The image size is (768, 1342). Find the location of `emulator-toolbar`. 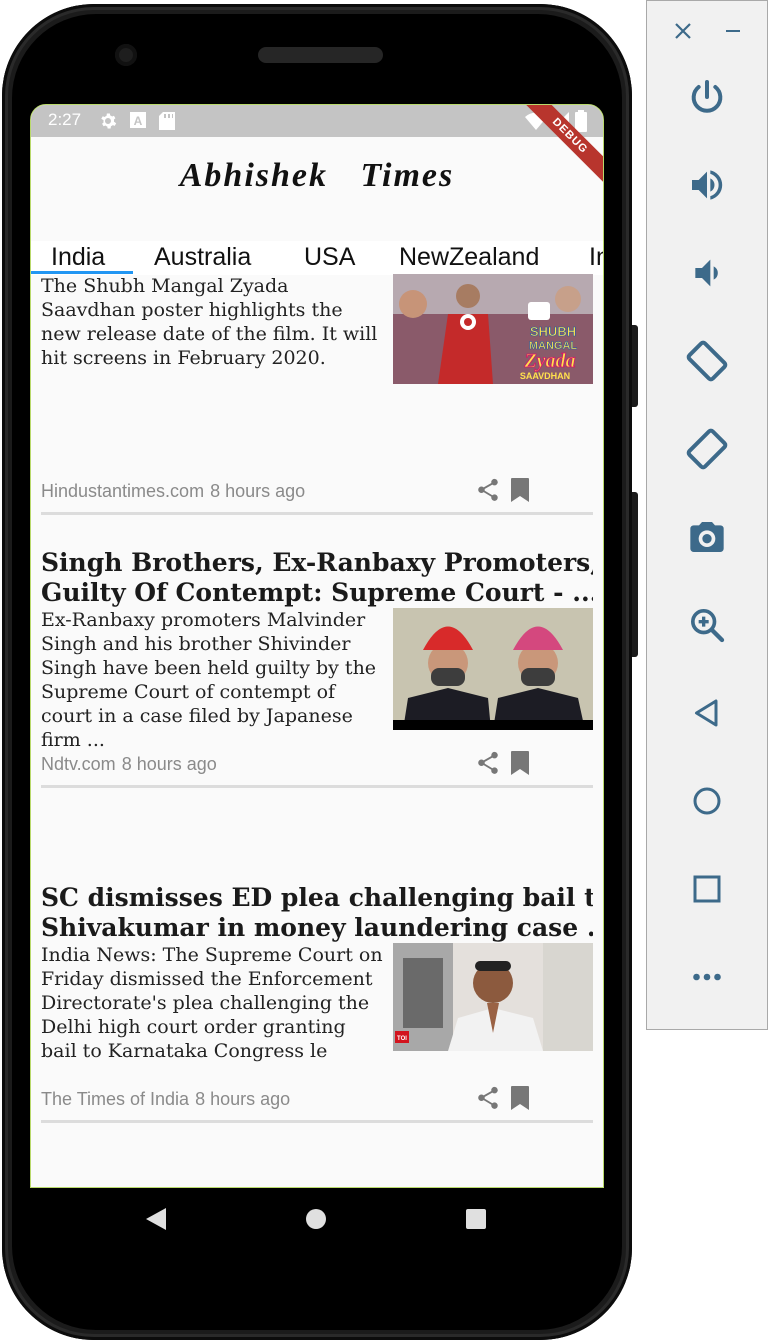

emulator-toolbar is located at coordinates (707, 515).